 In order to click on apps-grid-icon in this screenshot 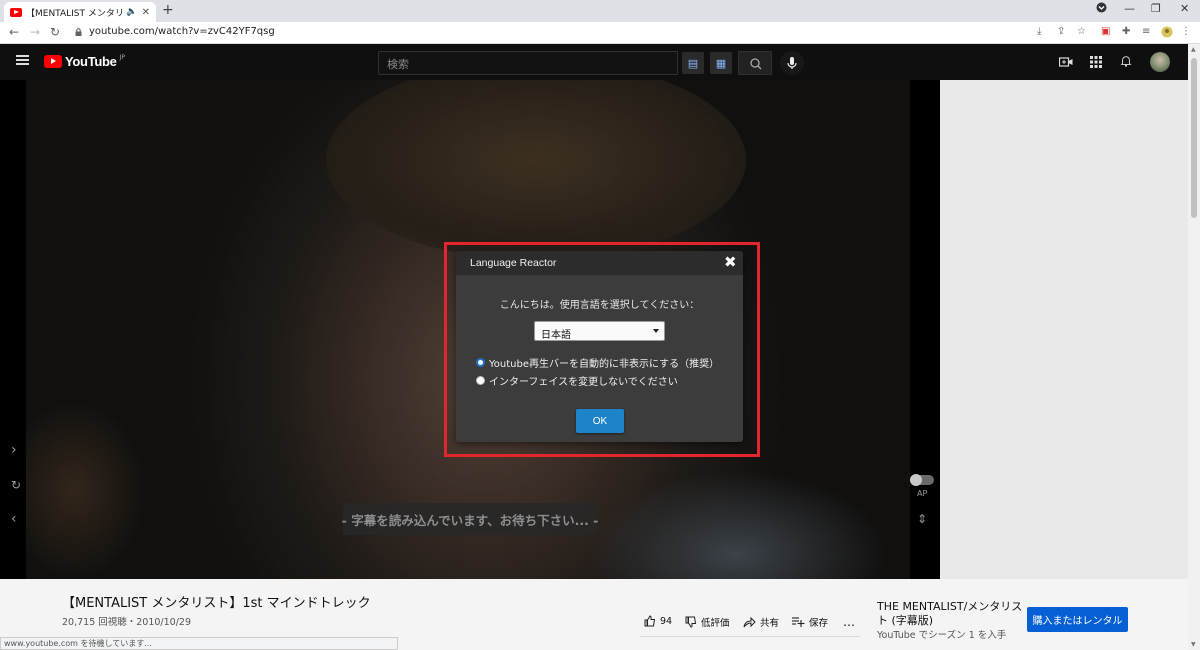, I will do `click(1096, 62)`.